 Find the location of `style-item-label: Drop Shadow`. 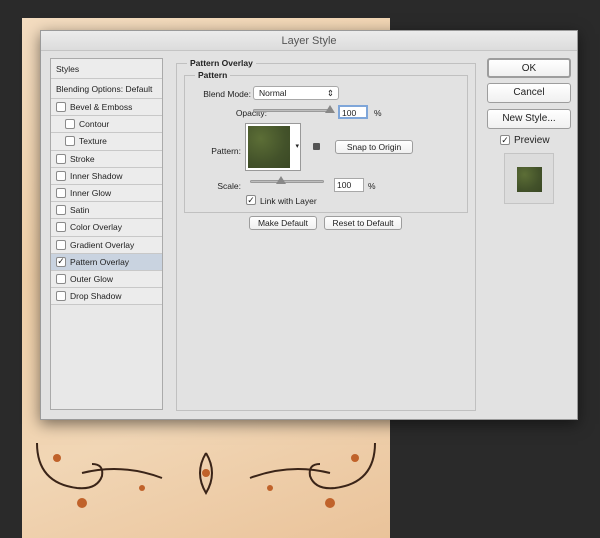

style-item-label: Drop Shadow is located at coordinates (96, 296).